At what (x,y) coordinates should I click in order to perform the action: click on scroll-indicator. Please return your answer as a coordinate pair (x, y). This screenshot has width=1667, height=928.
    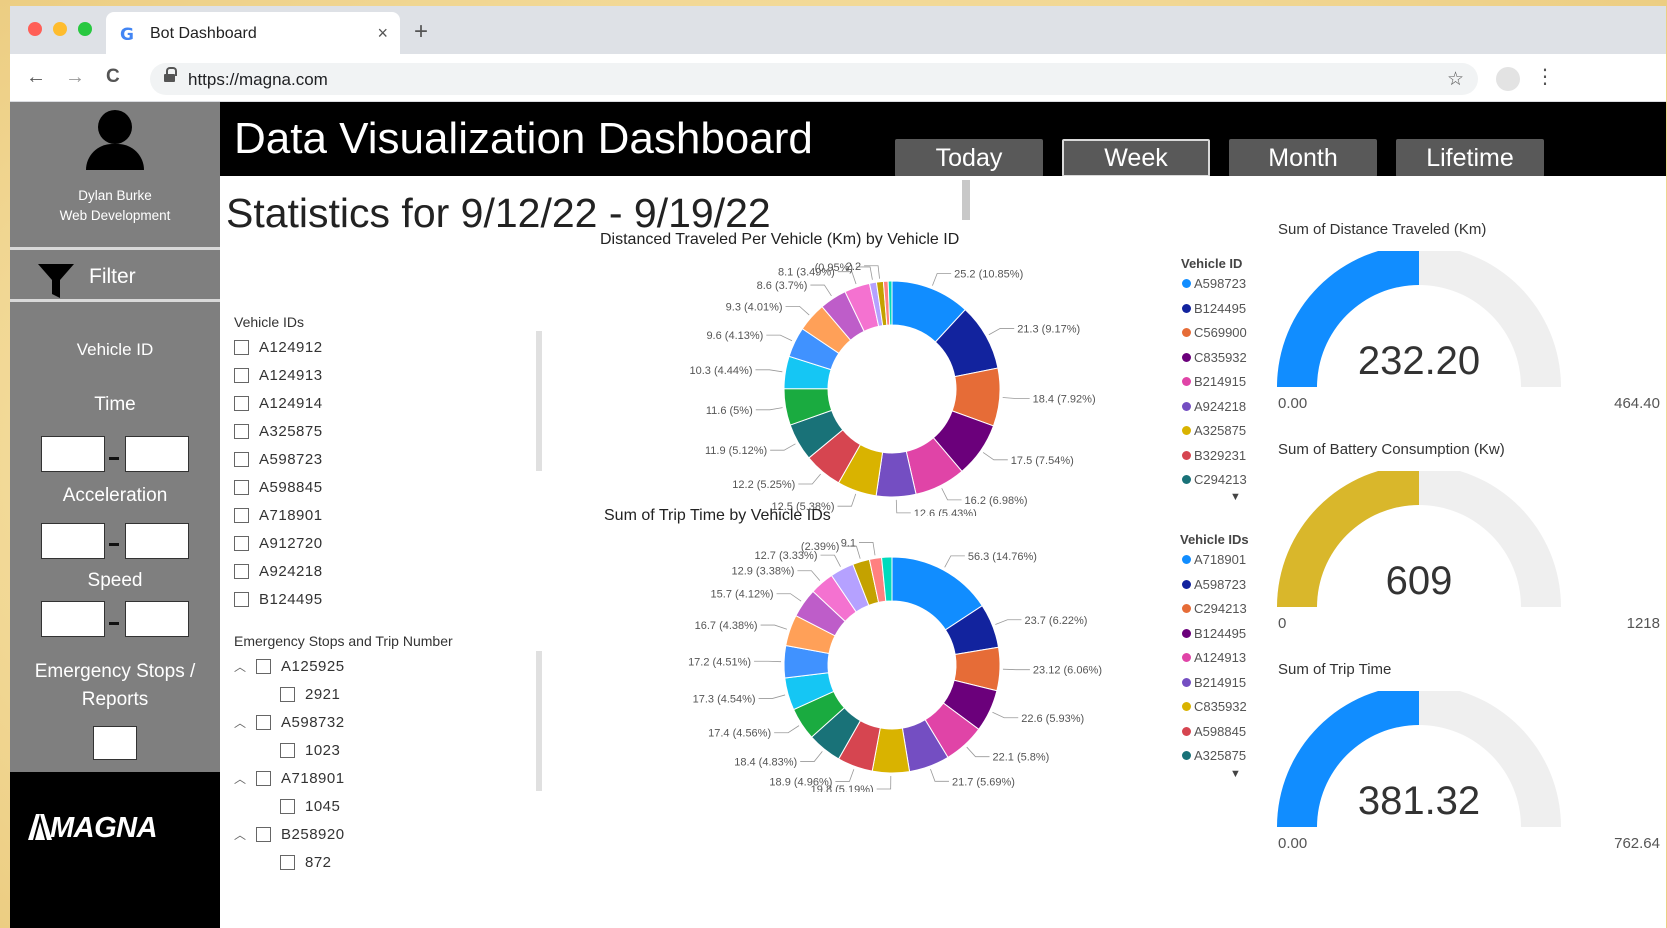
    Looking at the image, I should click on (966, 200).